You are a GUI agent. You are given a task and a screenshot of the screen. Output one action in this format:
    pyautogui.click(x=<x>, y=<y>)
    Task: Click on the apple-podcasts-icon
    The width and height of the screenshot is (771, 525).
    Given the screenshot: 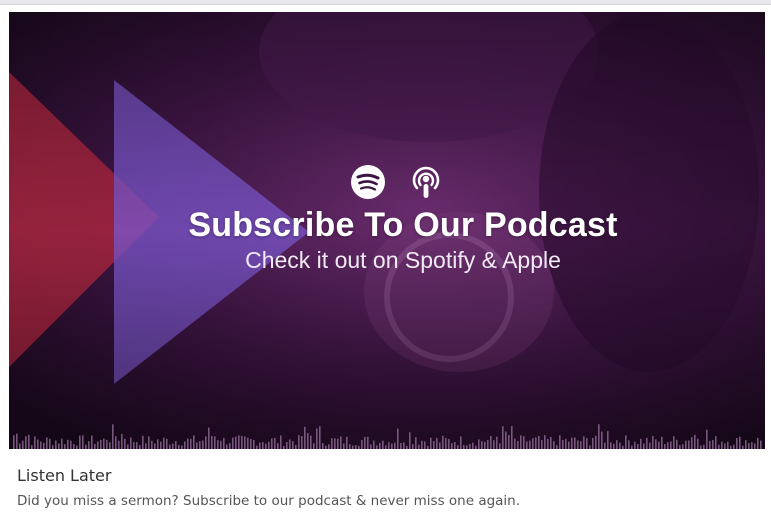 What is the action you would take?
    pyautogui.click(x=426, y=182)
    